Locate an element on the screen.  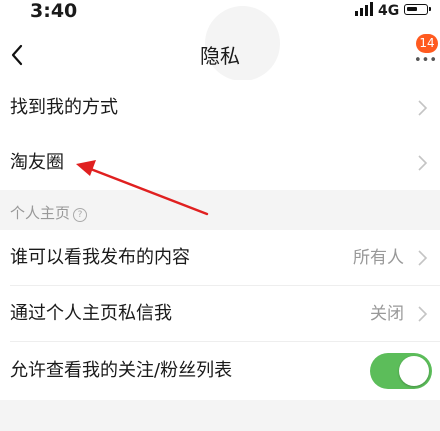
row-label: 谁可以看我发布的内容 is located at coordinates (100, 257).